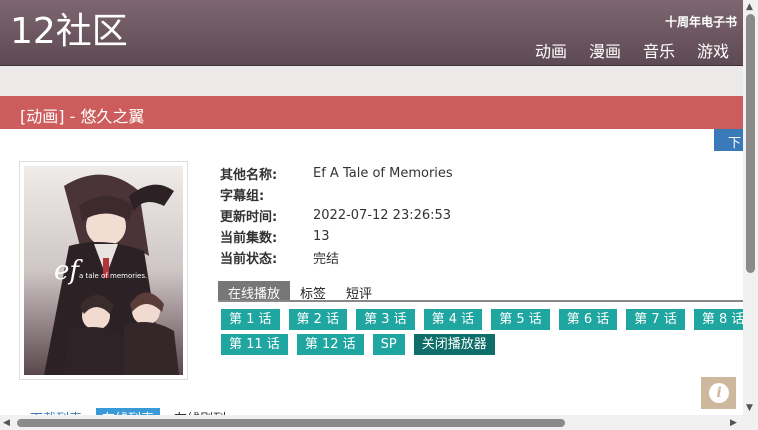 Image resolution: width=758 pixels, height=430 pixels. Describe the element at coordinates (728, 140) in the screenshot. I see `download-tab: 下` at that location.